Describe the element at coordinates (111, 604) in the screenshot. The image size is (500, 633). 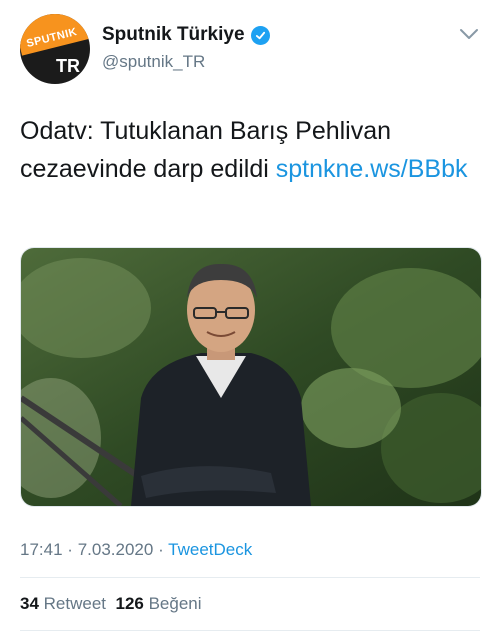
I see `tweet-stats: 34 Retweet 126 Beğeni` at that location.